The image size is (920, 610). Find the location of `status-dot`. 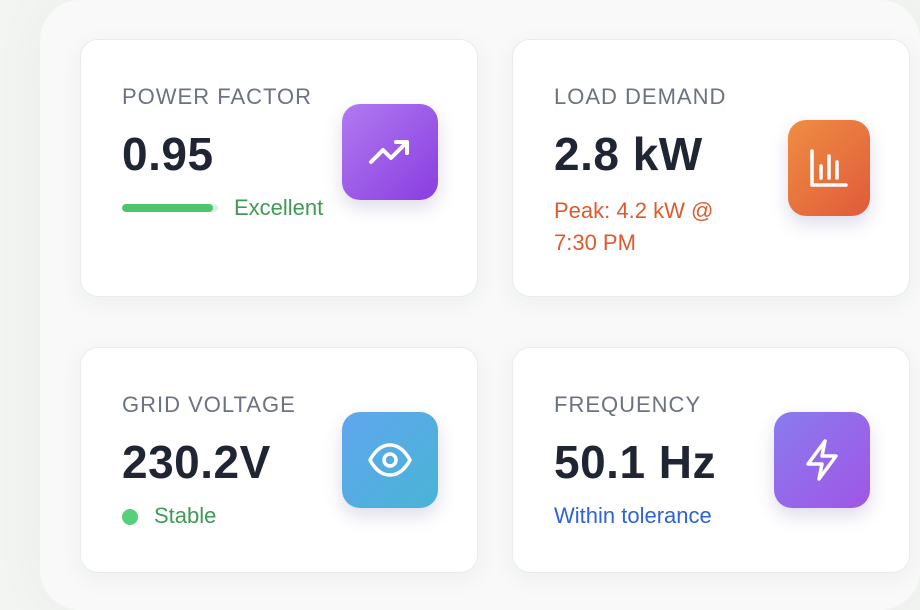

status-dot is located at coordinates (130, 517).